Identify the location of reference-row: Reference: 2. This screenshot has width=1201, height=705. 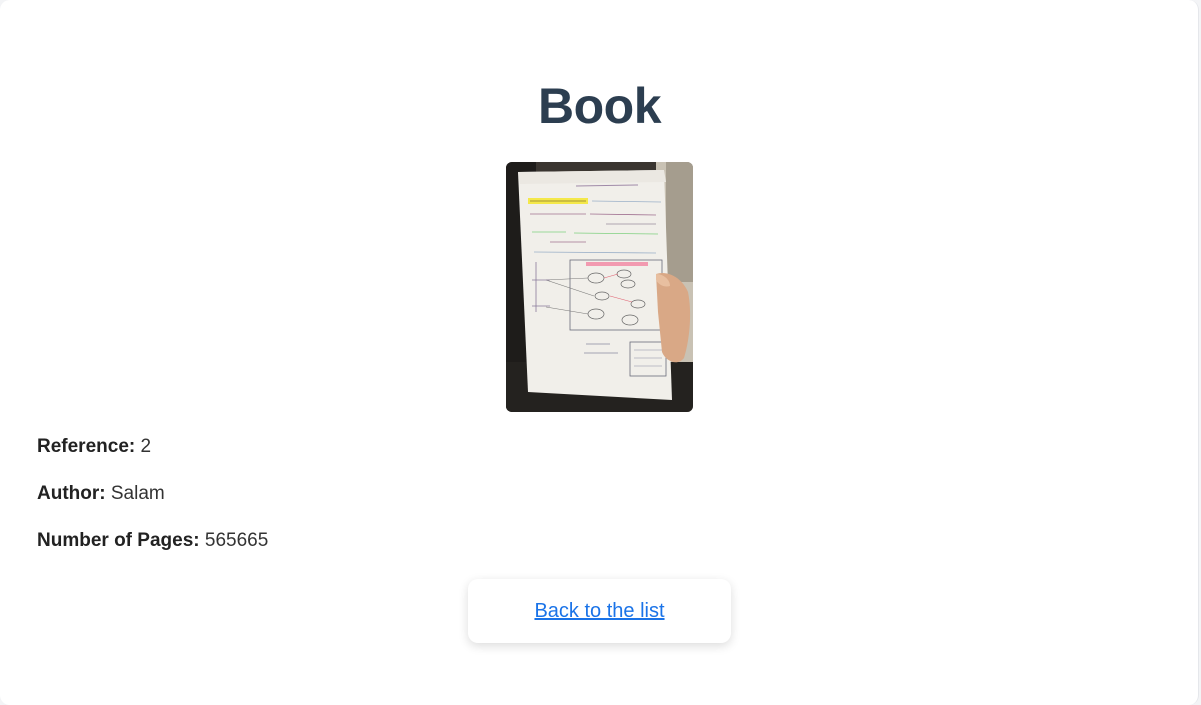
(94, 447).